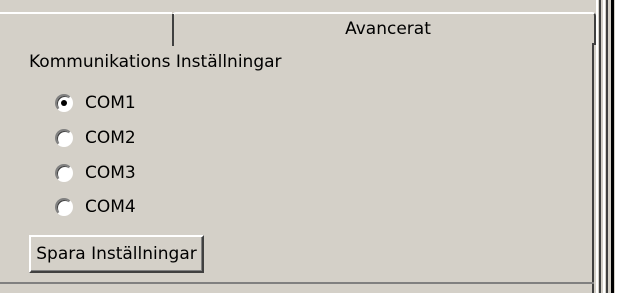 Image resolution: width=621 pixels, height=293 pixels. What do you see at coordinates (110, 138) in the screenshot?
I see `radio-com2-label: COM2` at bounding box center [110, 138].